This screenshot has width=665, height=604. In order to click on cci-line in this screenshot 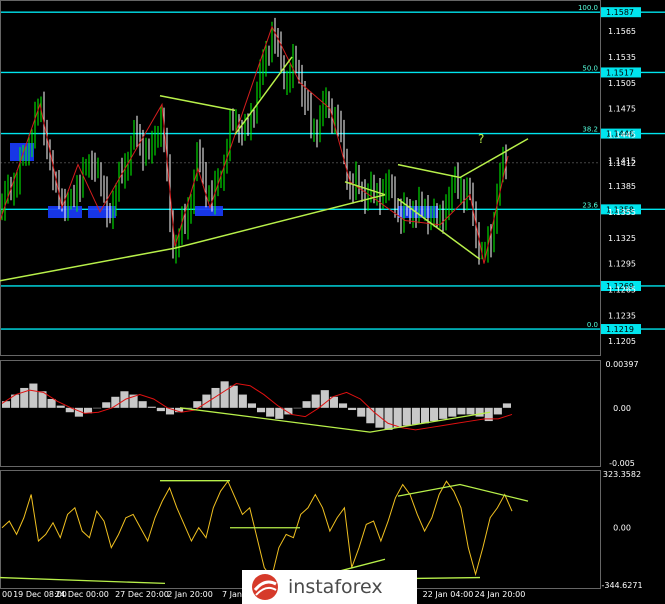, I will do `click(257, 529)`.